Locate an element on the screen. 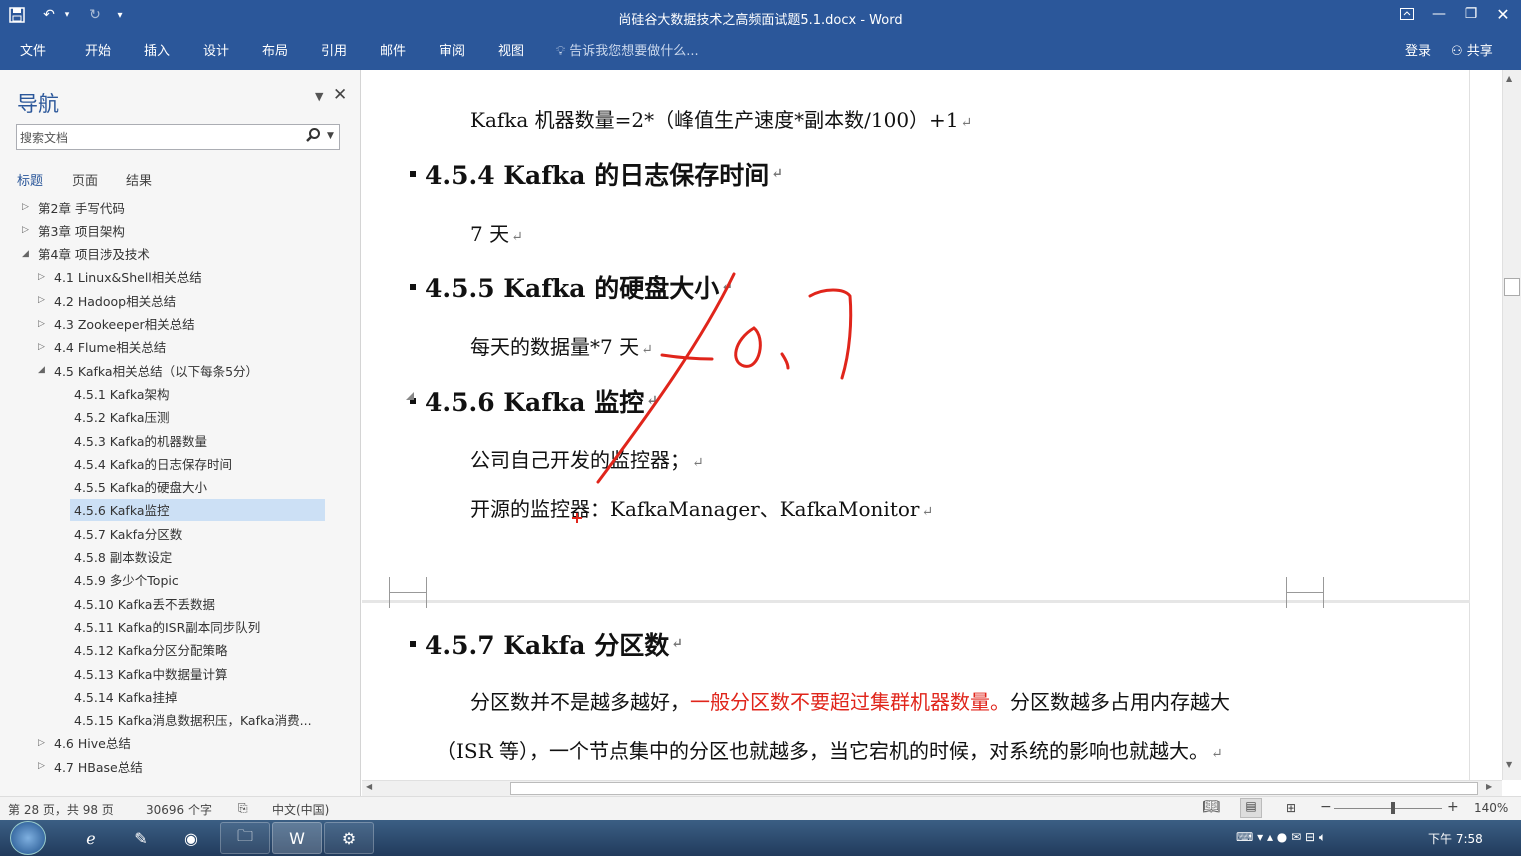  tab-headings: 标题 is located at coordinates (30, 179).